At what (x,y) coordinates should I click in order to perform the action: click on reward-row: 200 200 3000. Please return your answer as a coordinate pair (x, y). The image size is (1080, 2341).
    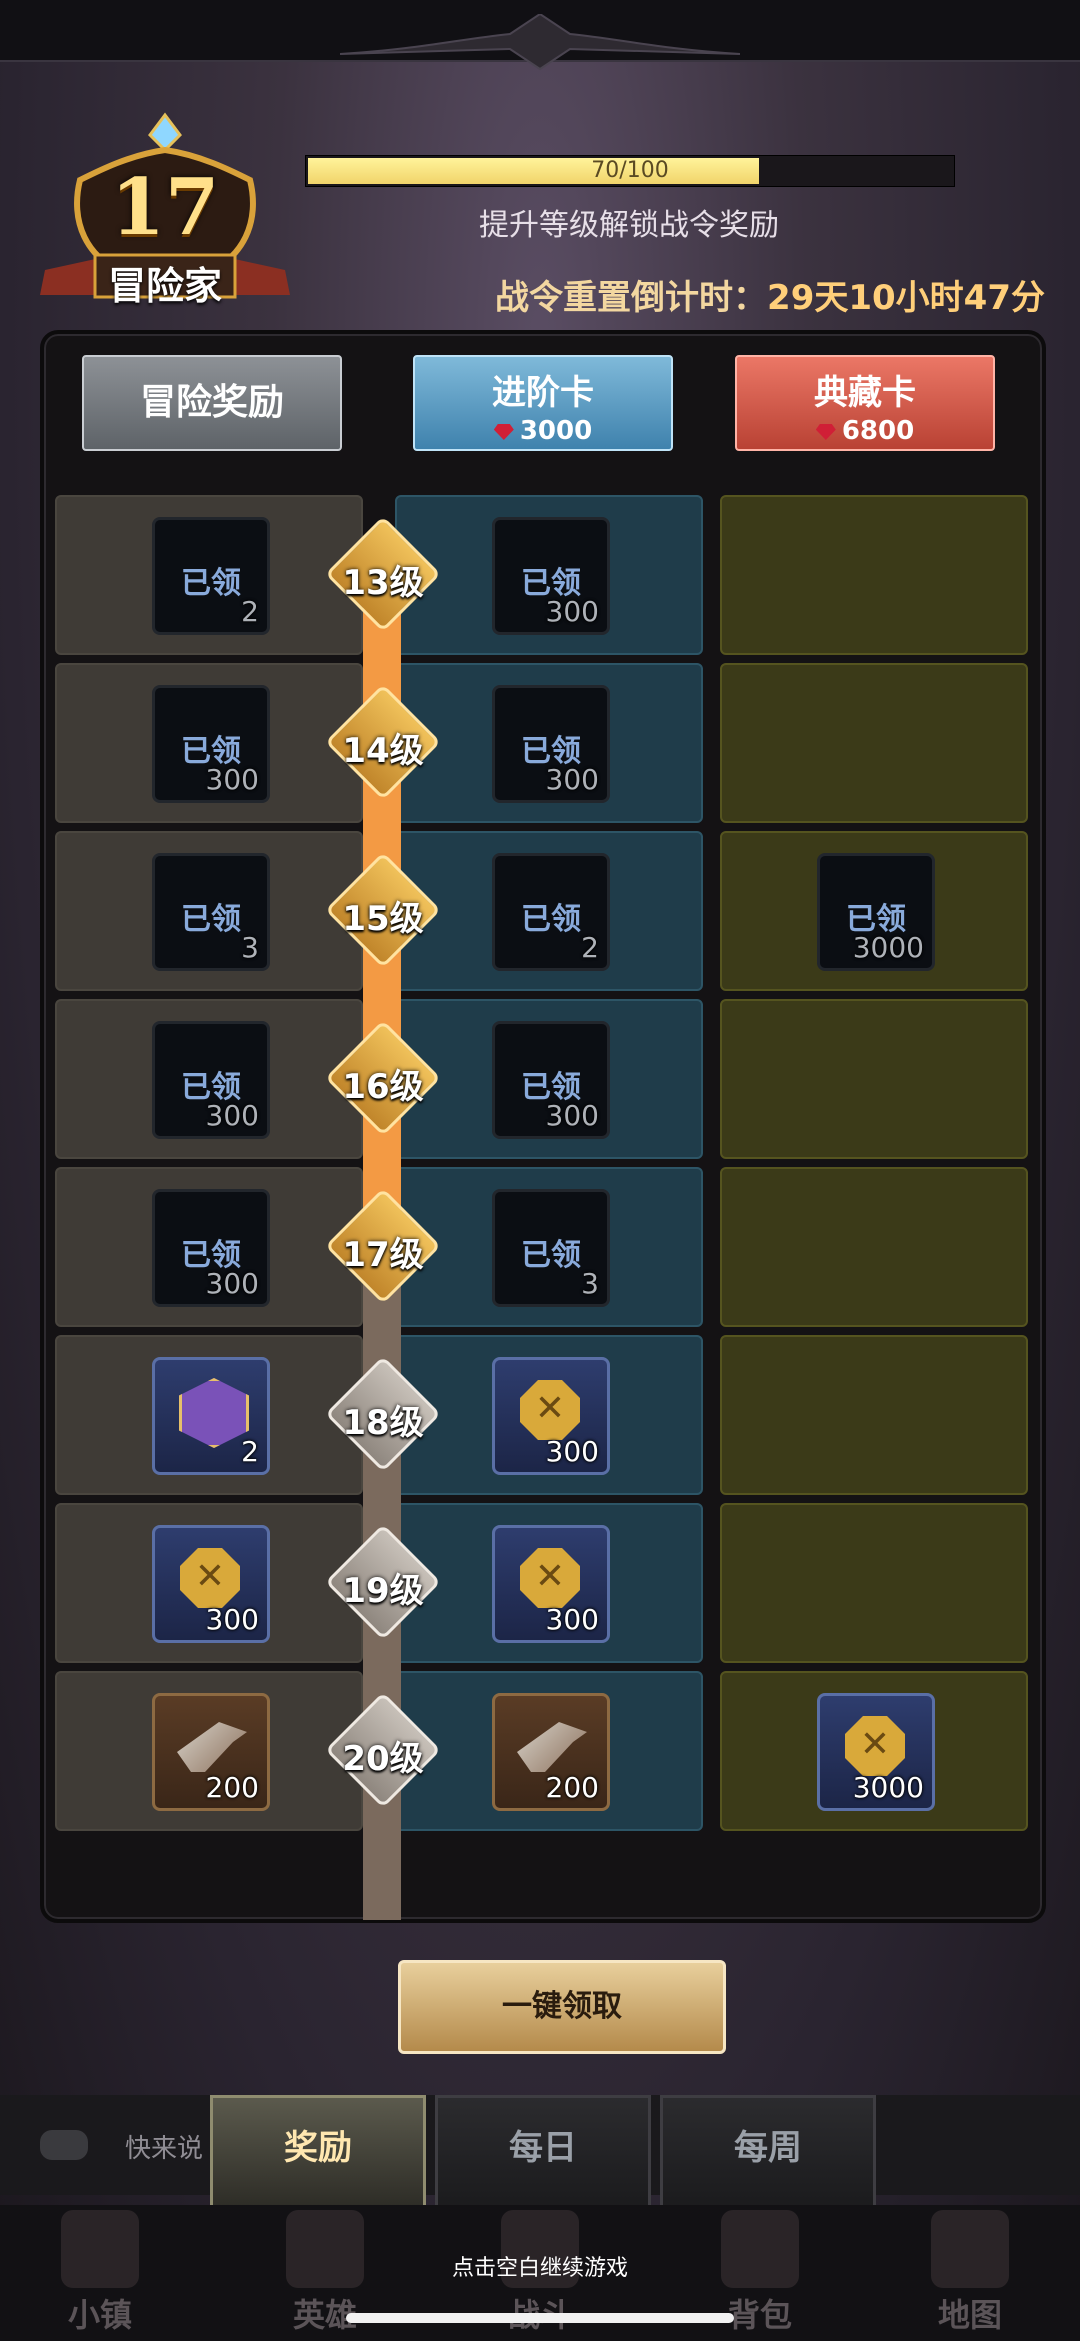
    Looking at the image, I should click on (542, 1751).